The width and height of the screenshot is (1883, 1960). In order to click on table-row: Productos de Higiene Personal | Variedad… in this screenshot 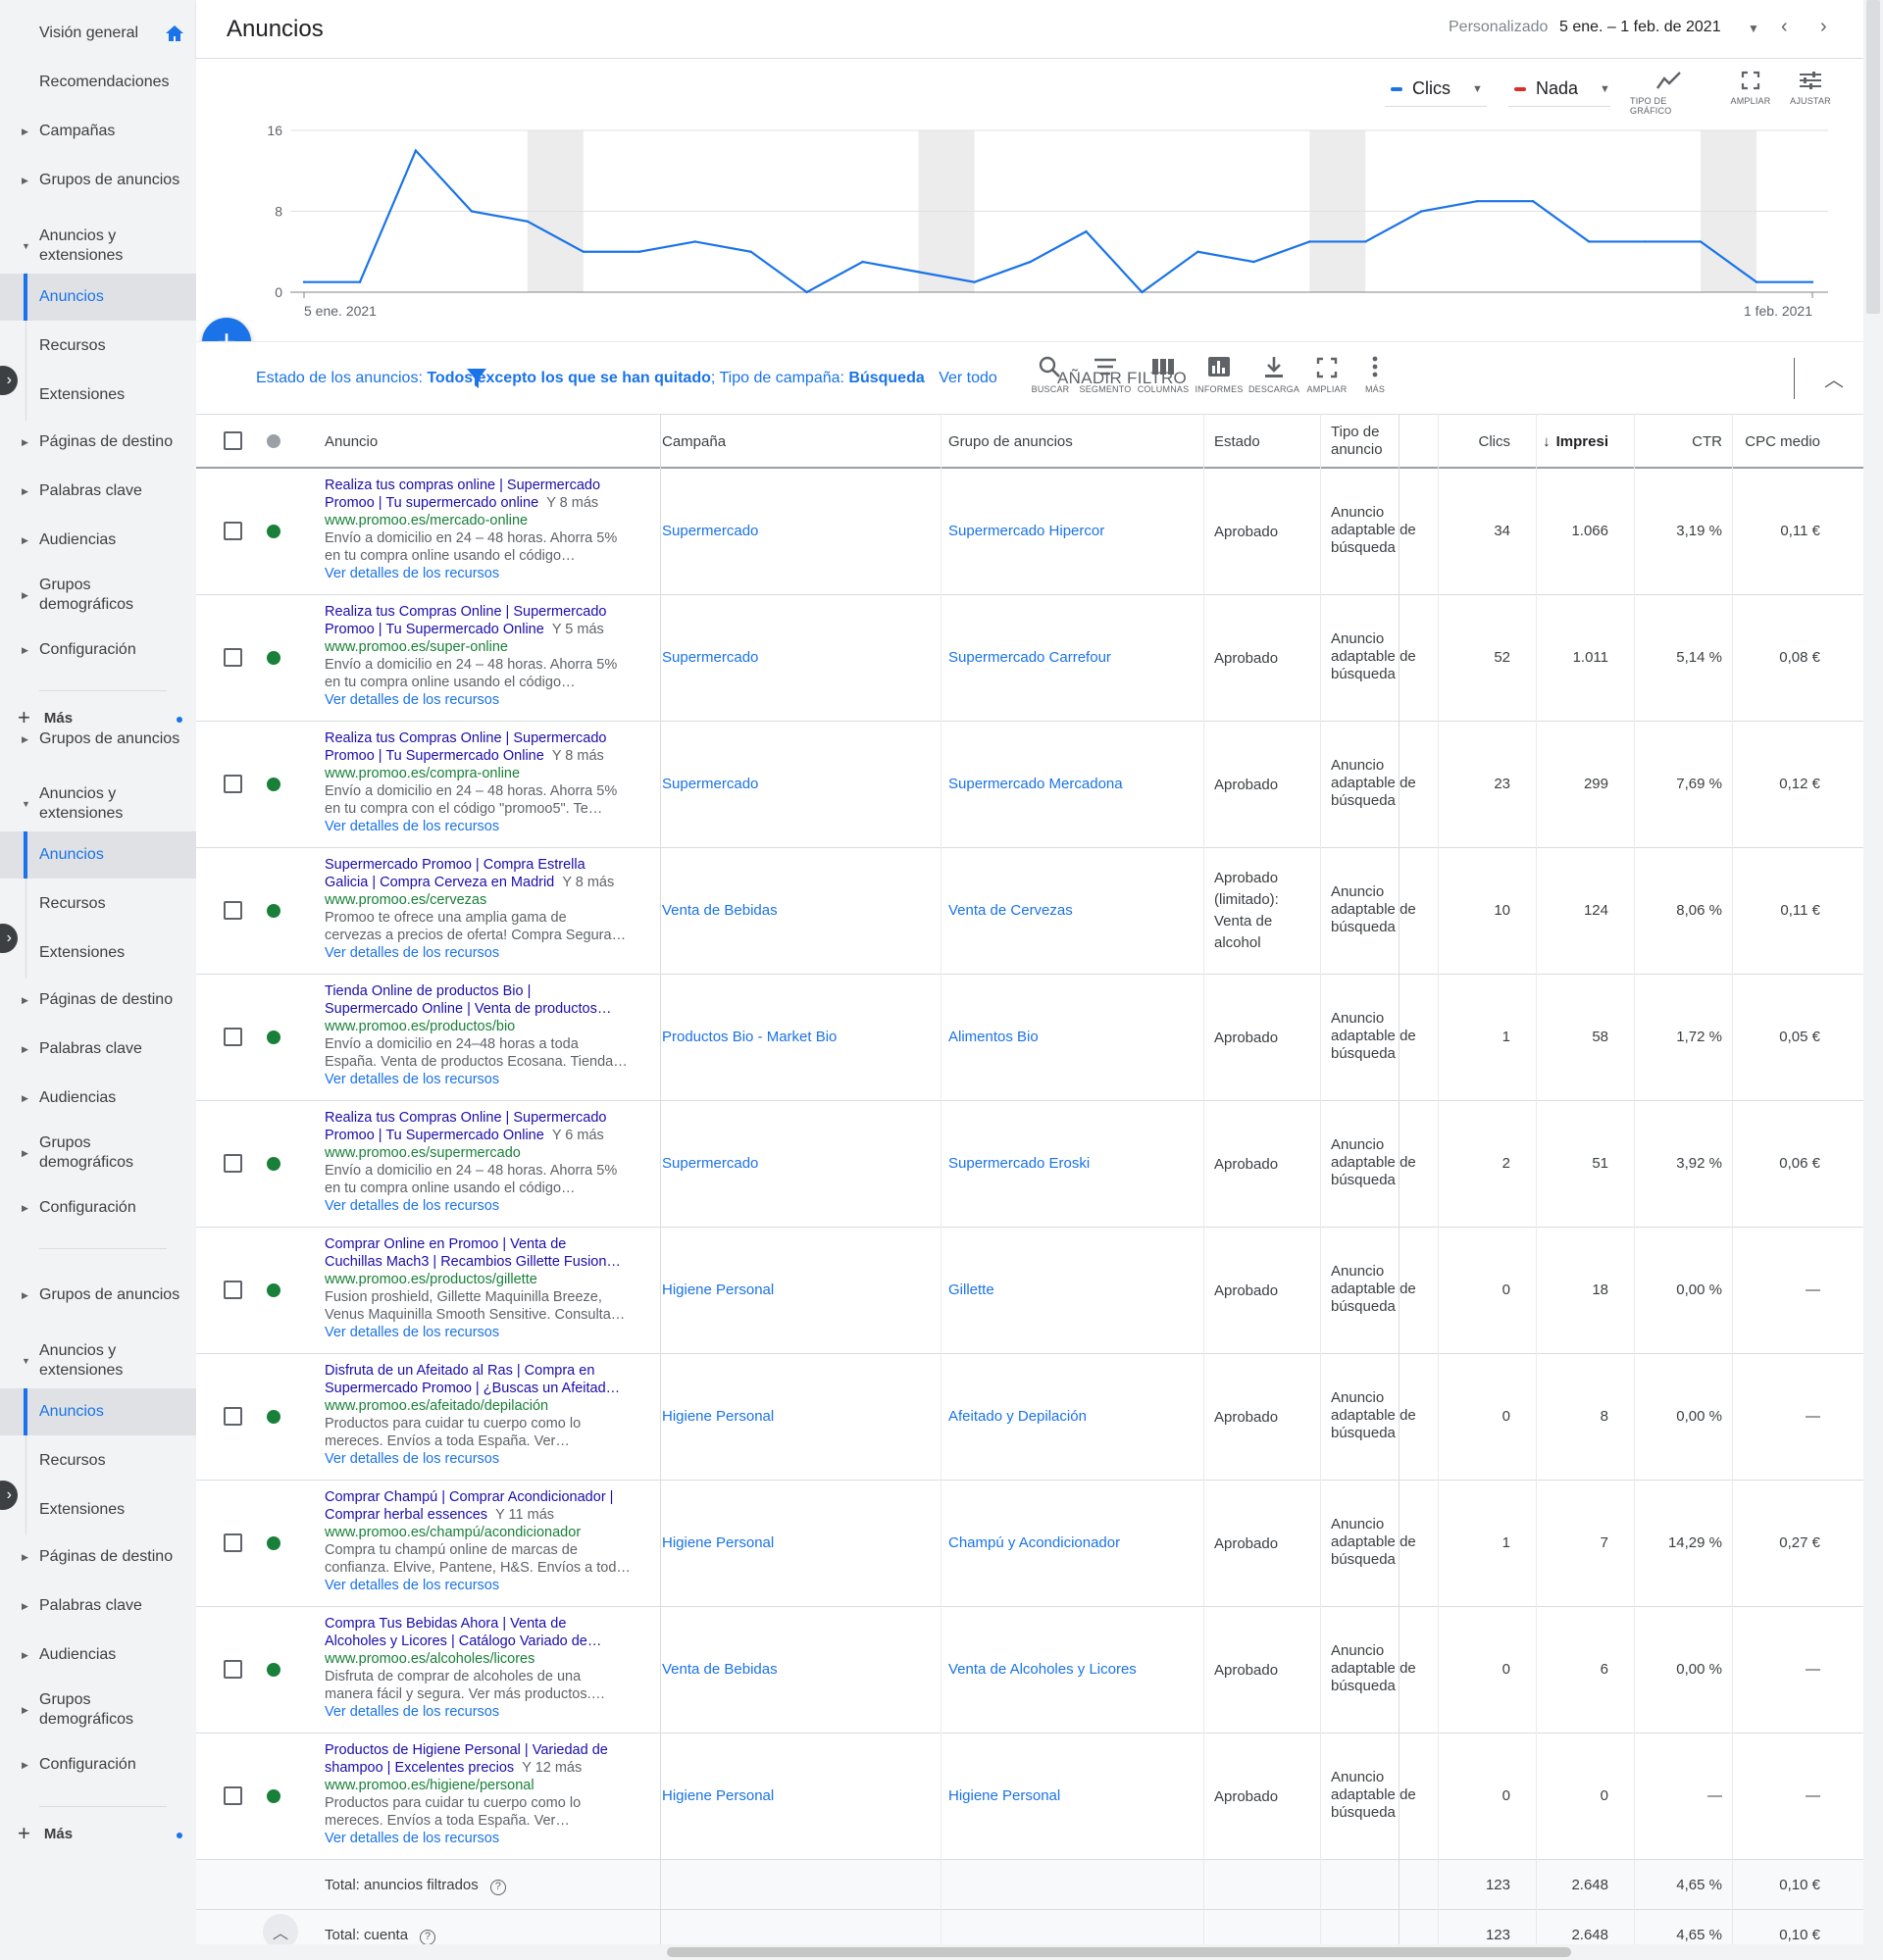, I will do `click(1030, 1797)`.